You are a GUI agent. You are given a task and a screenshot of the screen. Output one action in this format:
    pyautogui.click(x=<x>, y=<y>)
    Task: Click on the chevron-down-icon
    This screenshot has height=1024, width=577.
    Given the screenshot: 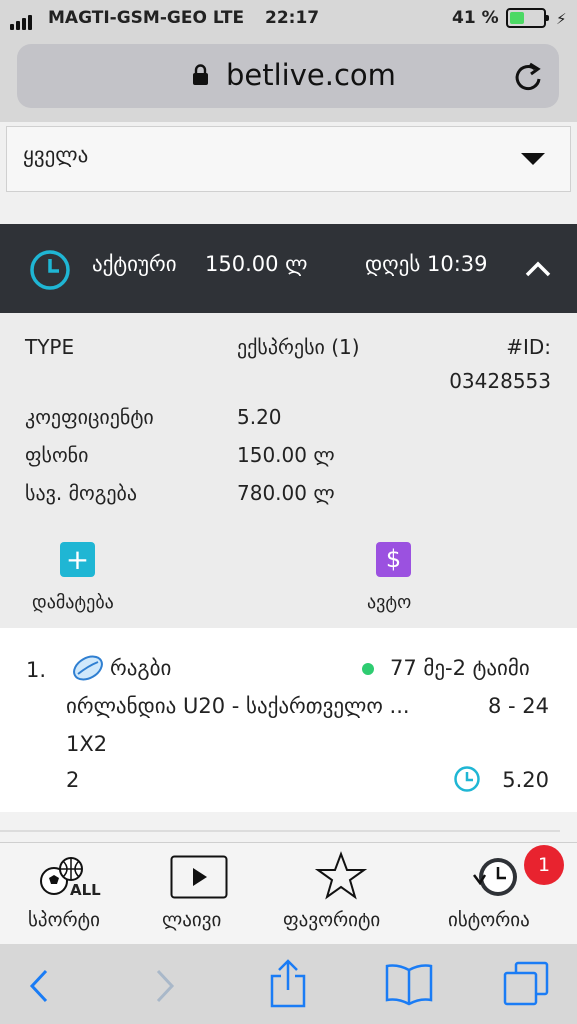 What is the action you would take?
    pyautogui.click(x=533, y=159)
    